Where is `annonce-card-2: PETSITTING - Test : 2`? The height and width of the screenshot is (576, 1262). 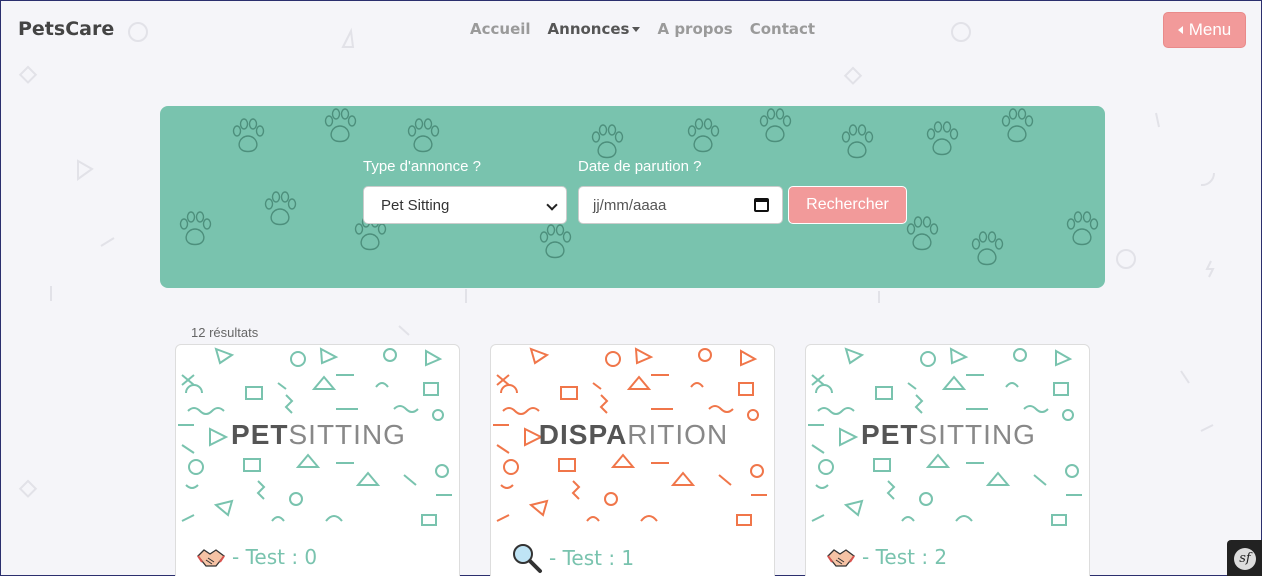 annonce-card-2: PETSITTING - Test : 2 is located at coordinates (947, 460).